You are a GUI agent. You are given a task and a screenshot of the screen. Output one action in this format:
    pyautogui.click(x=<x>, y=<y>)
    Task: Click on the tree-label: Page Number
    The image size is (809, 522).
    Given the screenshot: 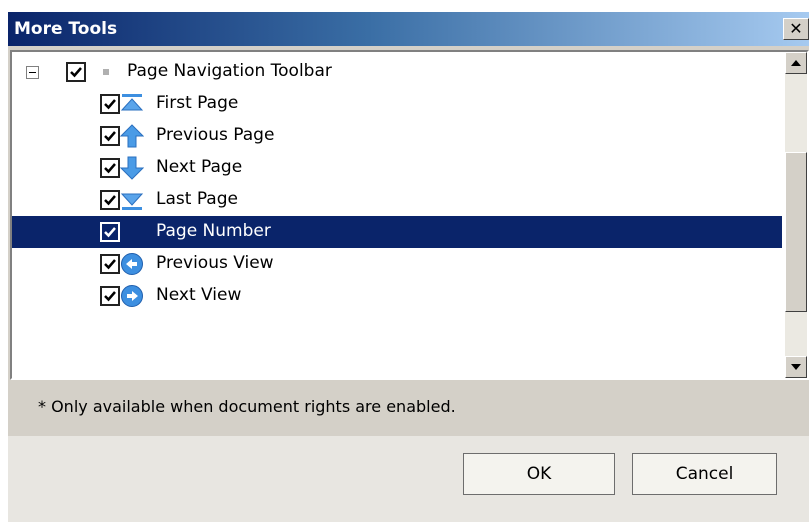 What is the action you would take?
    pyautogui.click(x=213, y=231)
    